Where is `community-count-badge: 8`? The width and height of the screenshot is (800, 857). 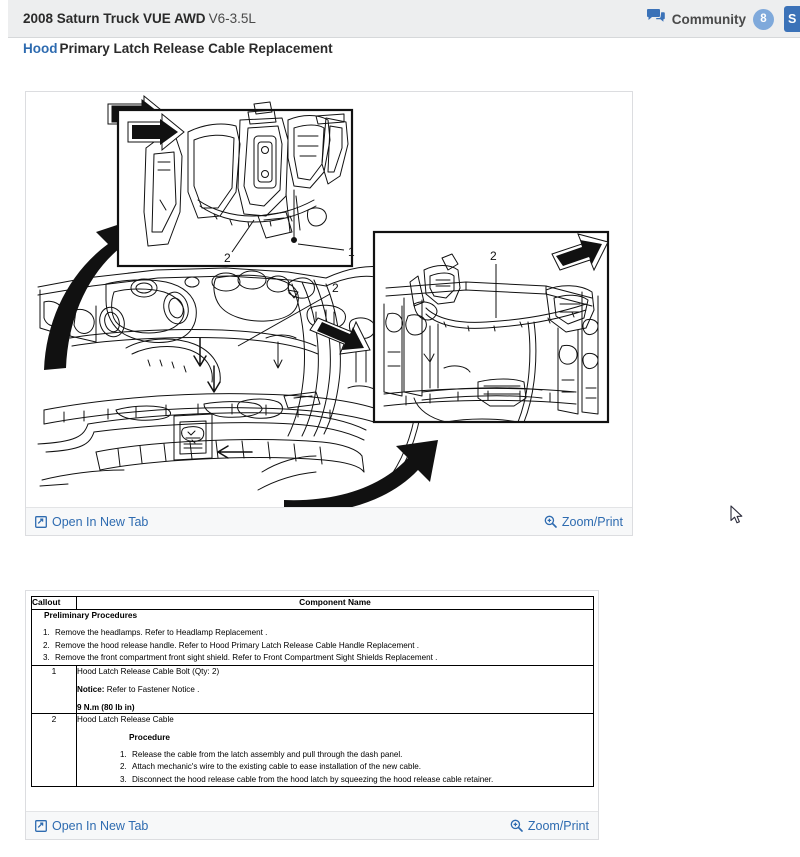
community-count-badge: 8 is located at coordinates (763, 19).